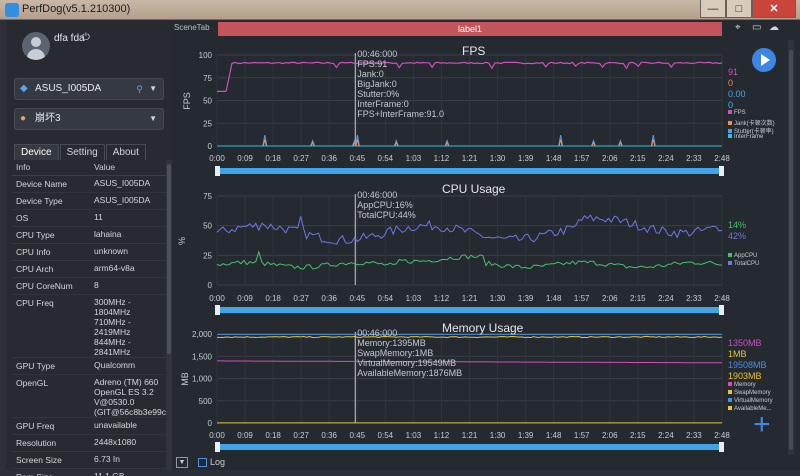  What do you see at coordinates (202, 356) in the screenshot?
I see `y-tick-label: 1,500` at bounding box center [202, 356].